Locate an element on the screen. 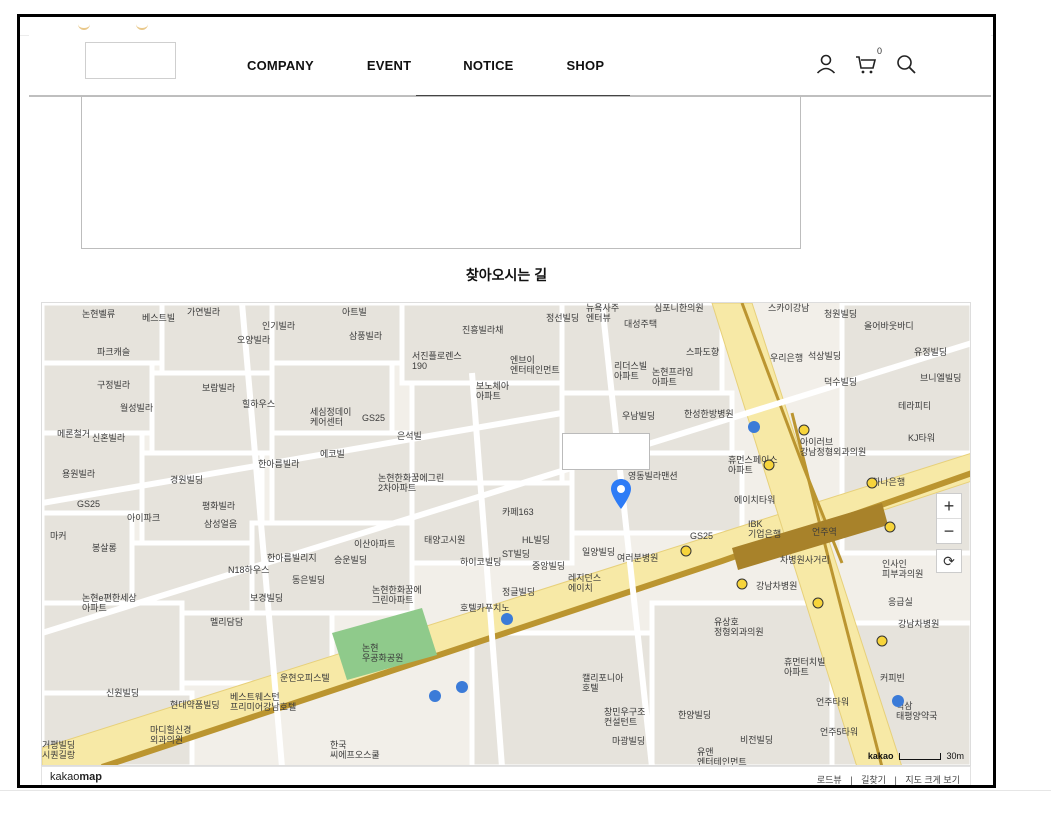 Image resolution: width=1051 pixels, height=821 pixels. map-label: 스카이강남 is located at coordinates (788, 308).